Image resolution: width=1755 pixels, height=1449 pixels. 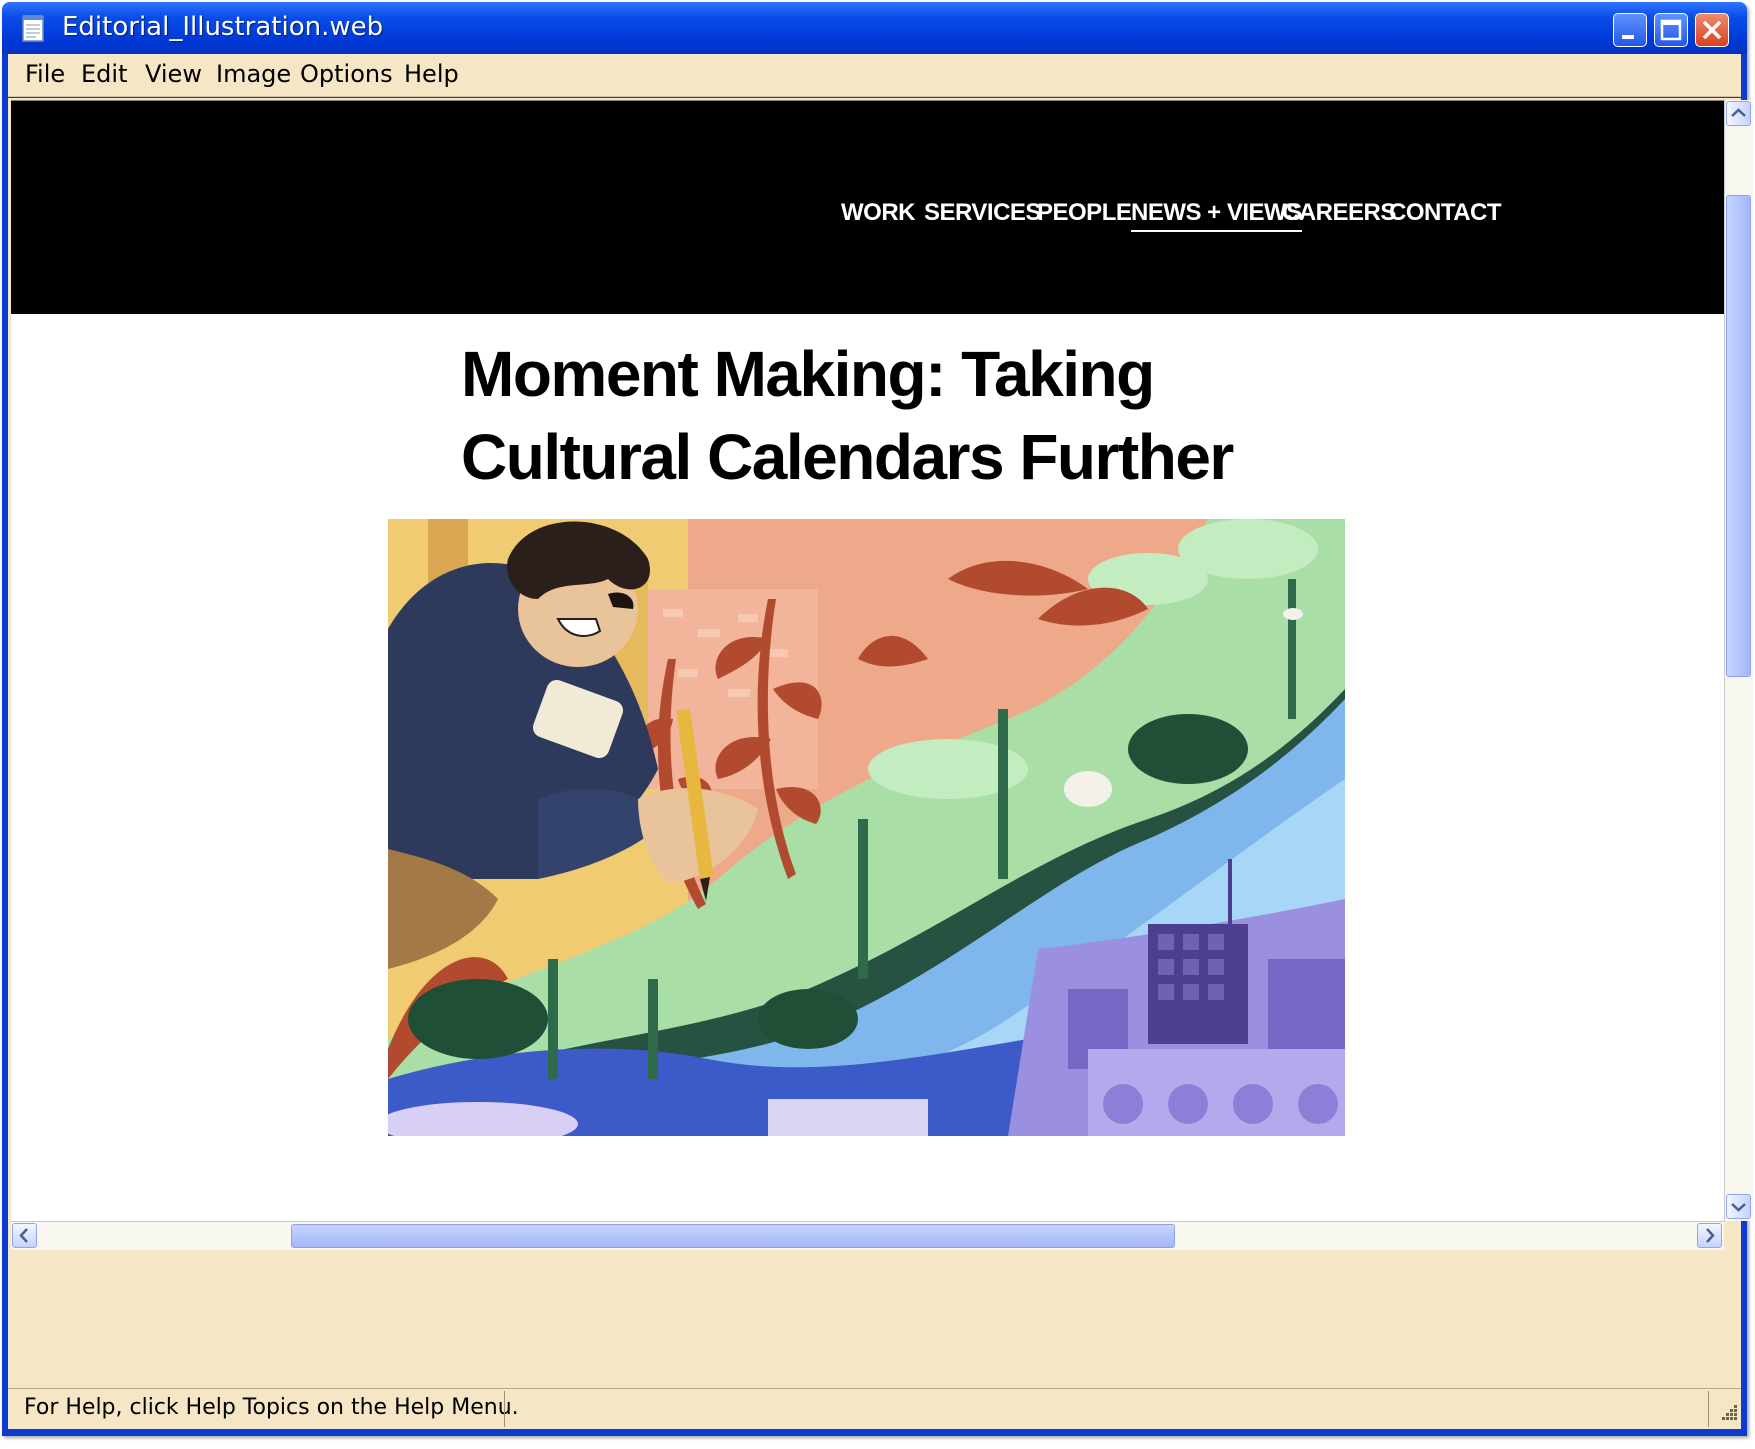 I want to click on vertical-scrollbar, so click(x=1738, y=660).